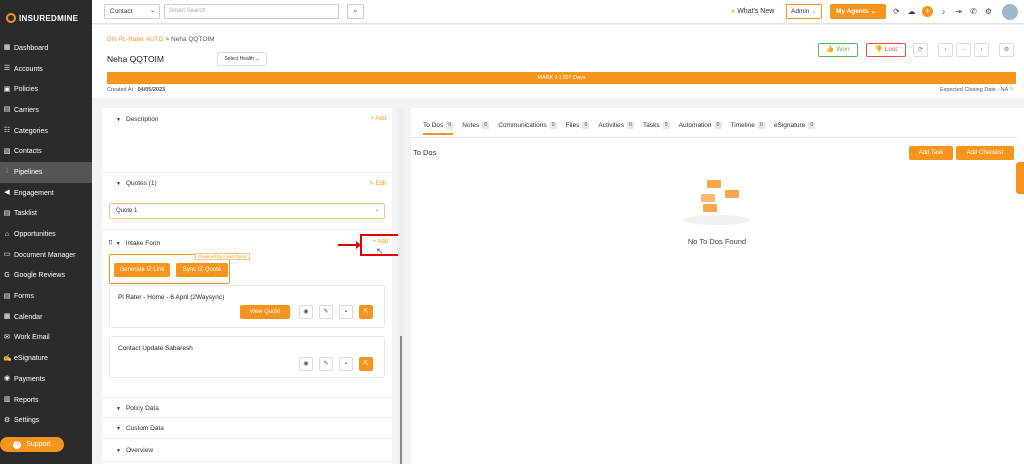 Image resolution: width=1024 pixels, height=464 pixels. I want to click on tab-label: Files, so click(572, 125).